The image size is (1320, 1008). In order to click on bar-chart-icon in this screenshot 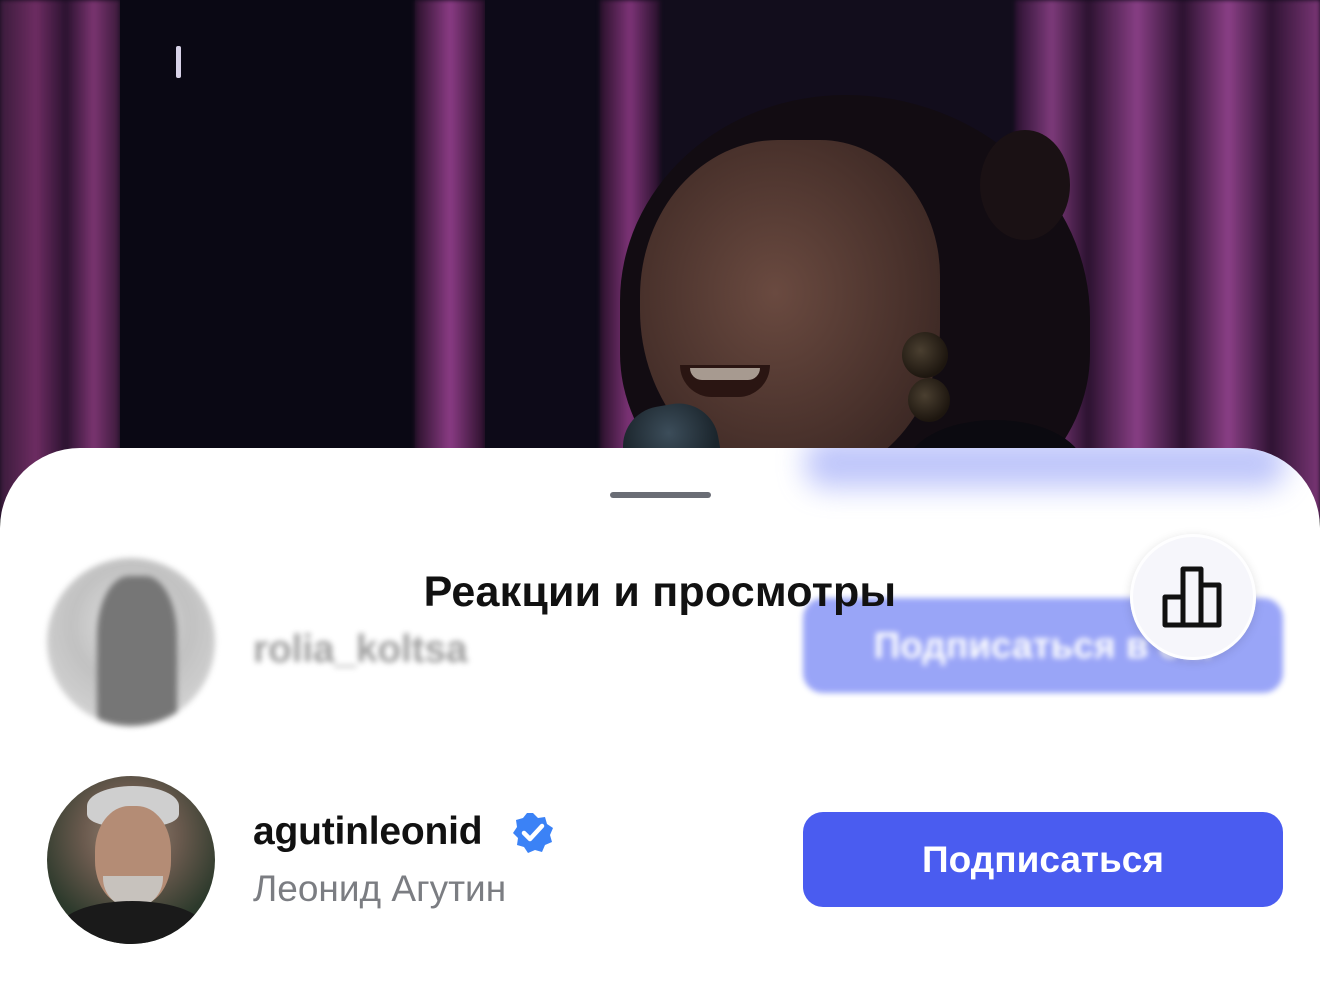, I will do `click(1192, 597)`.